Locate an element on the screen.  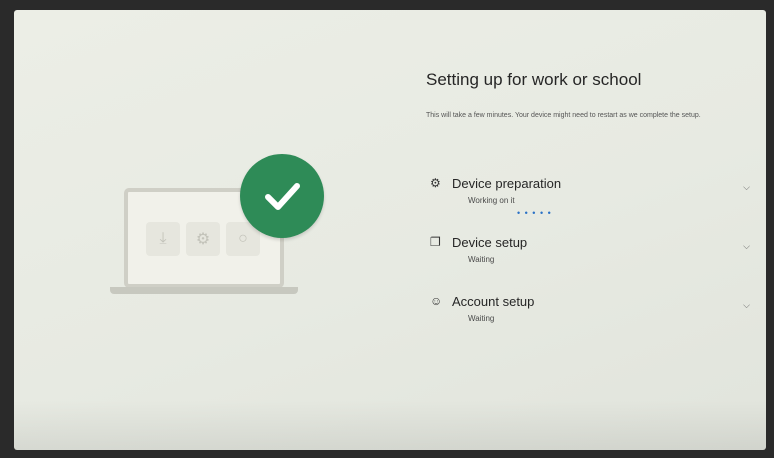
step-label: Account setup is located at coordinates (493, 301).